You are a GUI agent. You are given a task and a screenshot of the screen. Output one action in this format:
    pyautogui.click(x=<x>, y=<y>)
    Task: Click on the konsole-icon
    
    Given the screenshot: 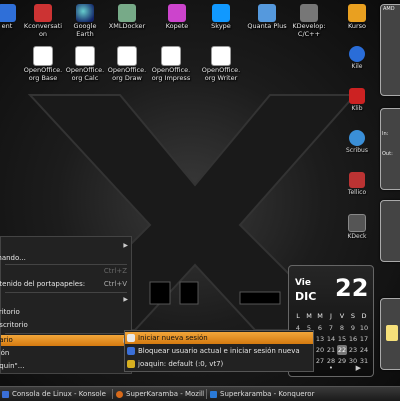 What is the action you would take?
    pyautogui.click(x=5, y=394)
    